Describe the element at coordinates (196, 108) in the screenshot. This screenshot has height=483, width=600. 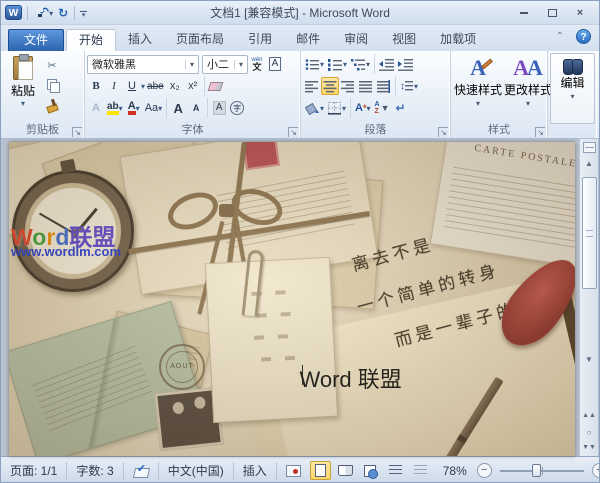
I see `shrink-font-button: A` at that location.